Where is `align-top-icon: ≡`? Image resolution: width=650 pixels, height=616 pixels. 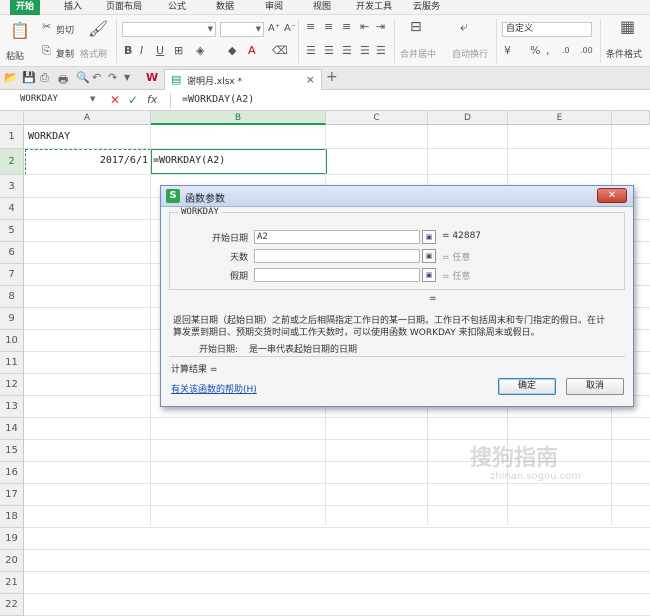
align-top-icon: ≡ is located at coordinates (310, 27).